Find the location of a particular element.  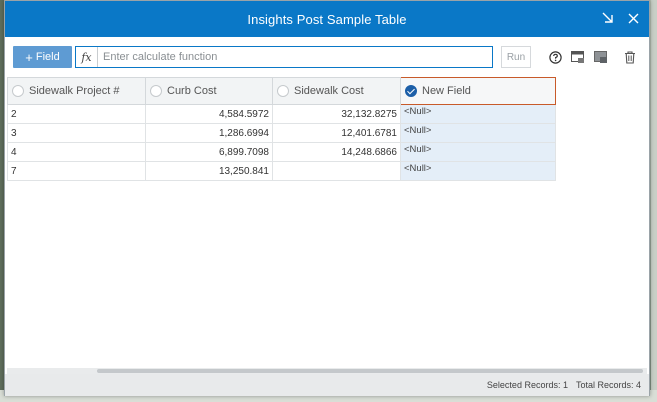

dialog-title: Insights Post Sample Table is located at coordinates (327, 19).